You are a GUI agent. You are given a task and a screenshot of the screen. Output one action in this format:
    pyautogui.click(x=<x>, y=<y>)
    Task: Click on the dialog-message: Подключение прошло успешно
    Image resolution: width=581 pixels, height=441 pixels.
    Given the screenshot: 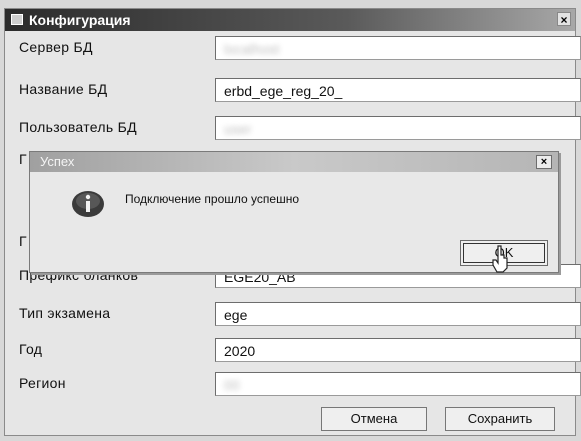 What is the action you would take?
    pyautogui.click(x=212, y=199)
    